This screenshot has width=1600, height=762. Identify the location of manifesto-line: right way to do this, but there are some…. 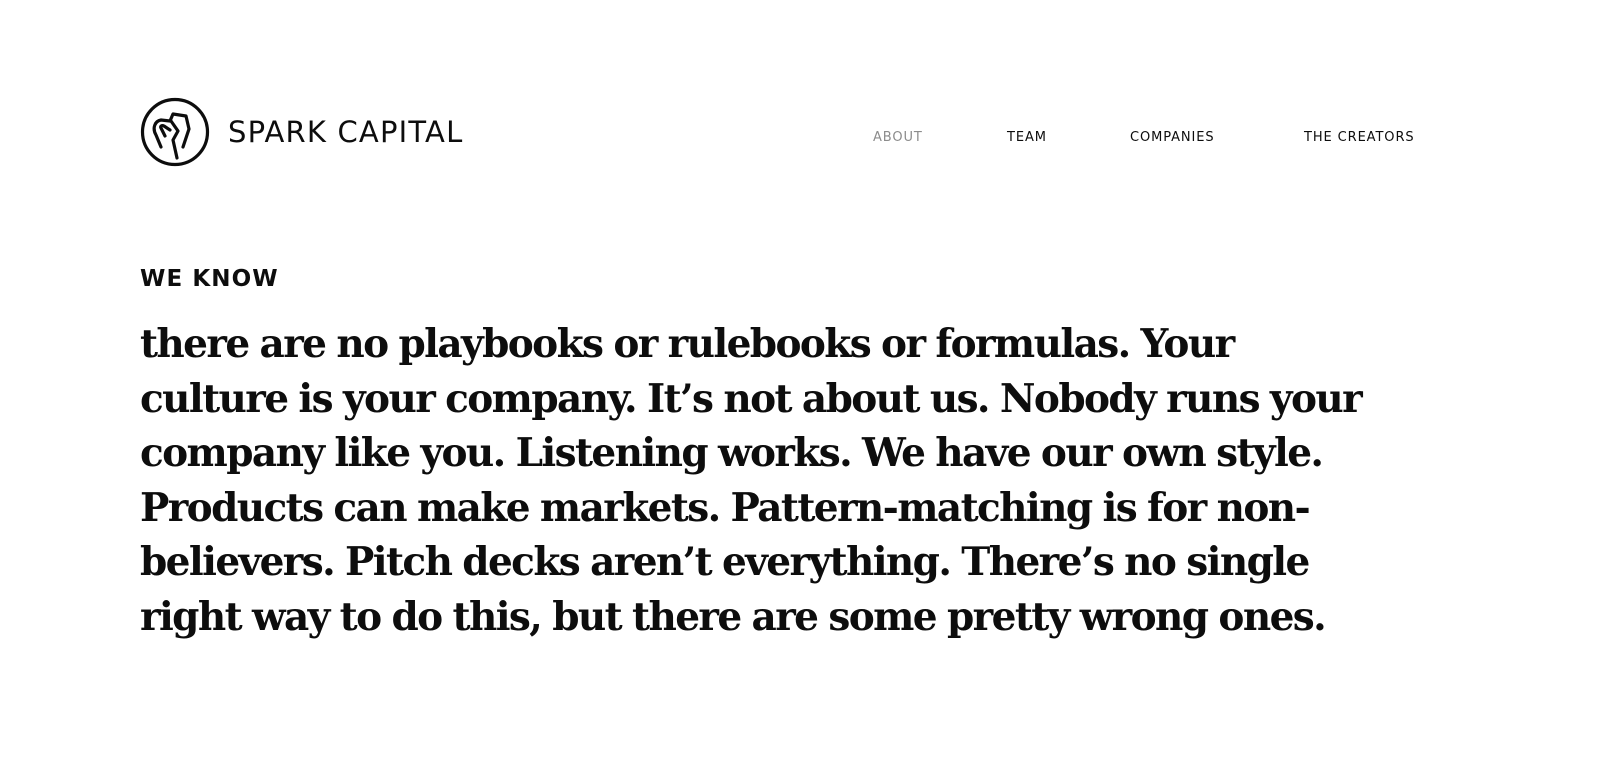
(733, 616).